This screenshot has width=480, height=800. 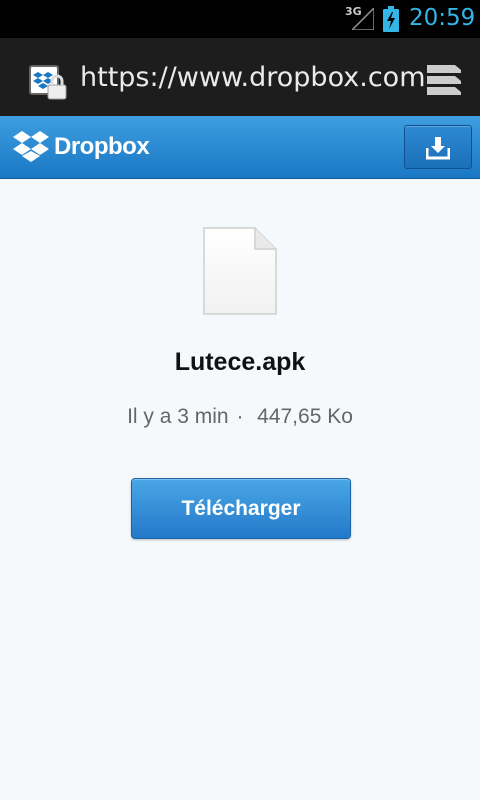 I want to click on download-icon, so click(x=438, y=148).